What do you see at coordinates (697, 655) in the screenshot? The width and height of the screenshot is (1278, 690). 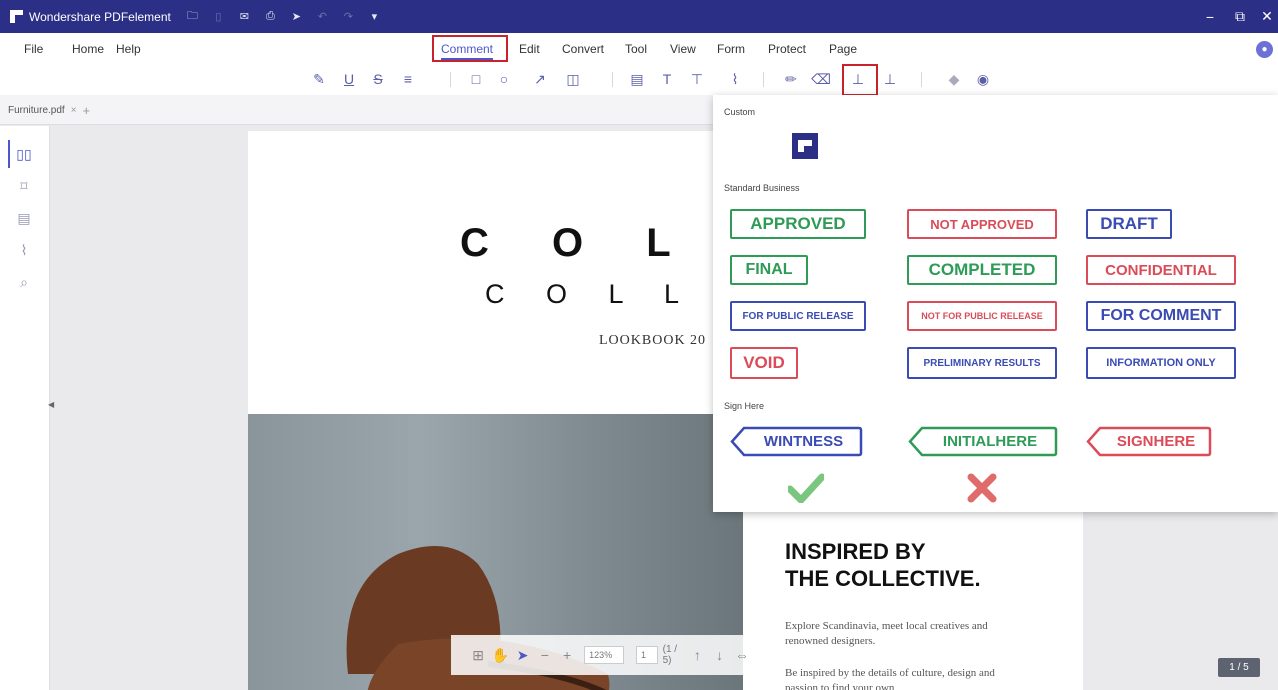 I see `prev-page-icon: ↑` at bounding box center [697, 655].